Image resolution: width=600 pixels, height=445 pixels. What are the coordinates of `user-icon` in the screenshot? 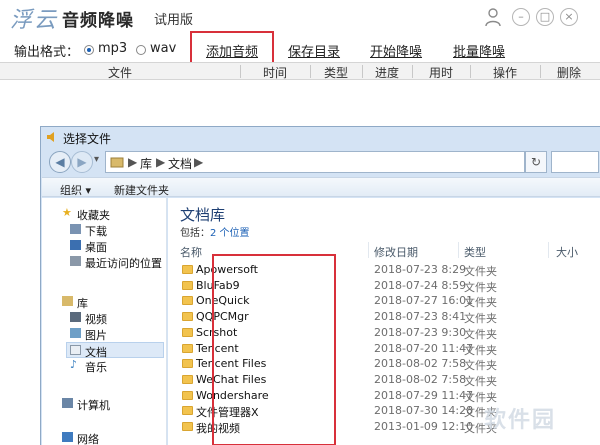 It's located at (493, 17).